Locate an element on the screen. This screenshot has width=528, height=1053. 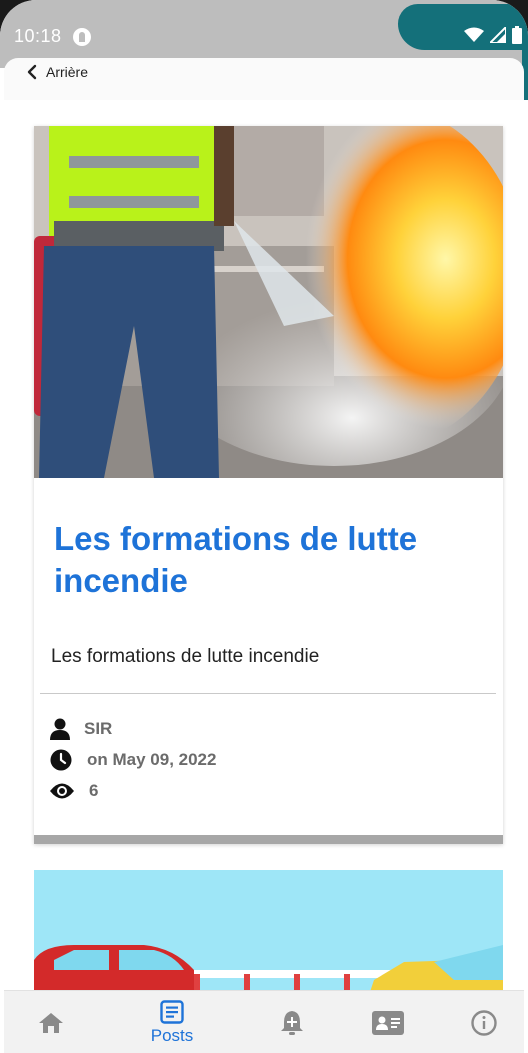
date-row: on May 09, 2022 is located at coordinates (133, 760).